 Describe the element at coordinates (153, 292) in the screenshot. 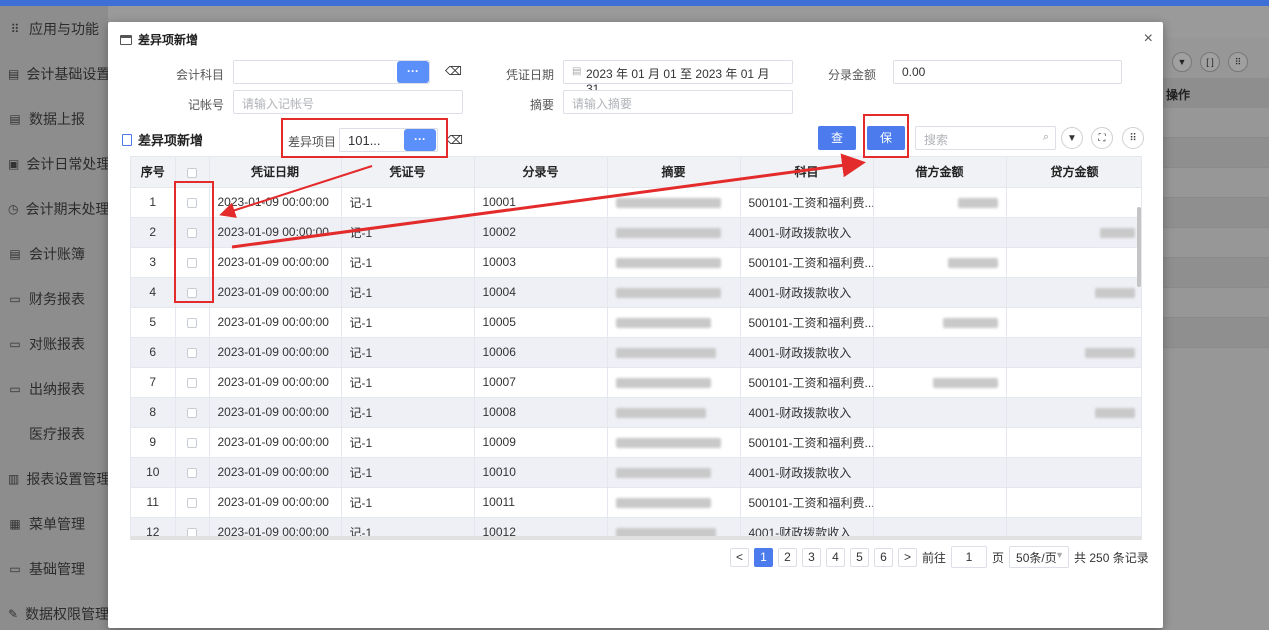

I see `cell-no: 4` at that location.